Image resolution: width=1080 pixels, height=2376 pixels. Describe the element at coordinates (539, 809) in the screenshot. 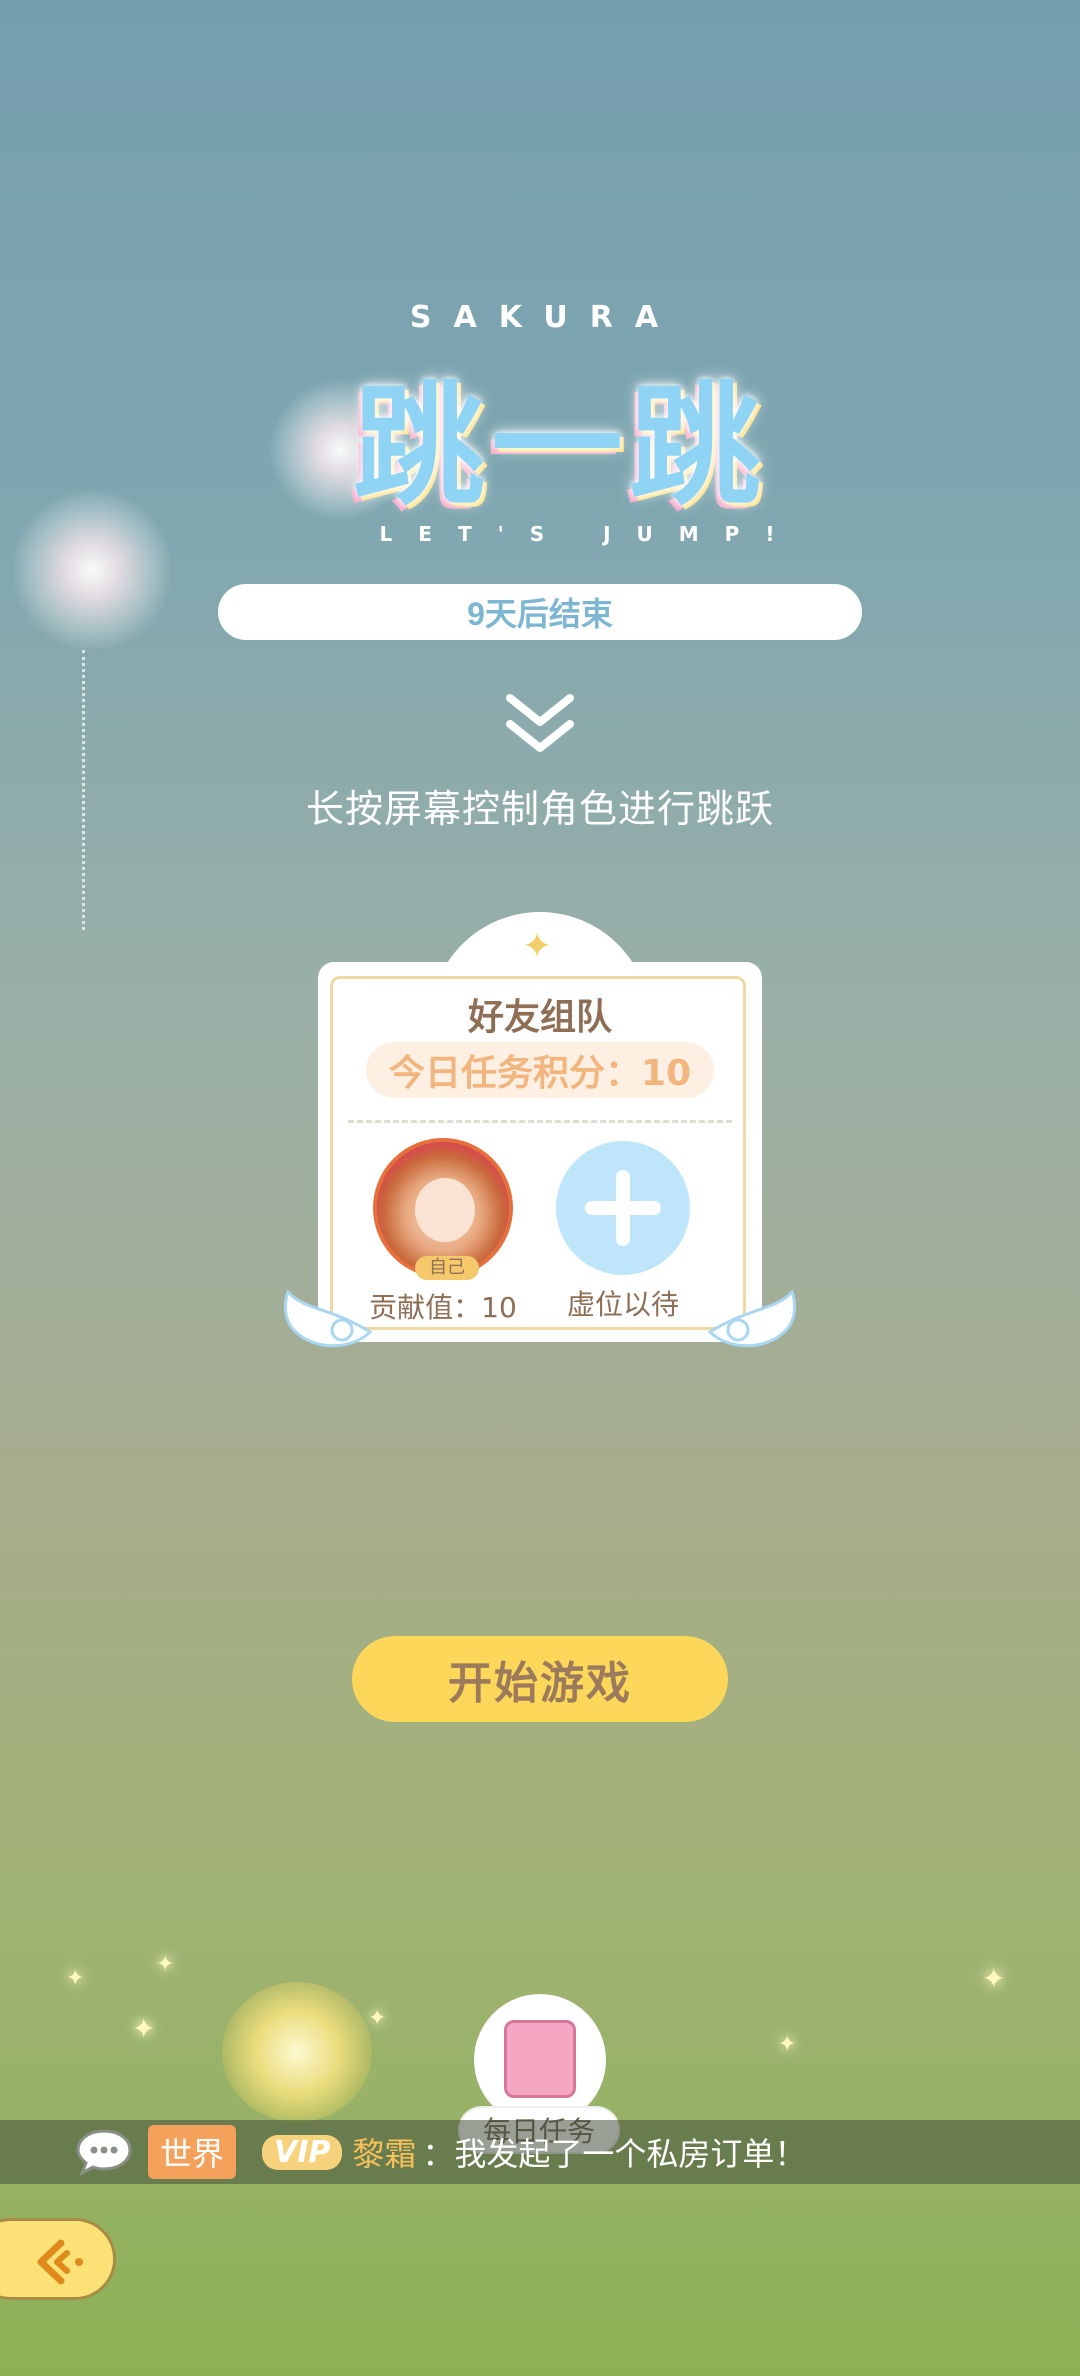

I see `instruction-text: 长按屏幕控制角色进行跳跃` at that location.